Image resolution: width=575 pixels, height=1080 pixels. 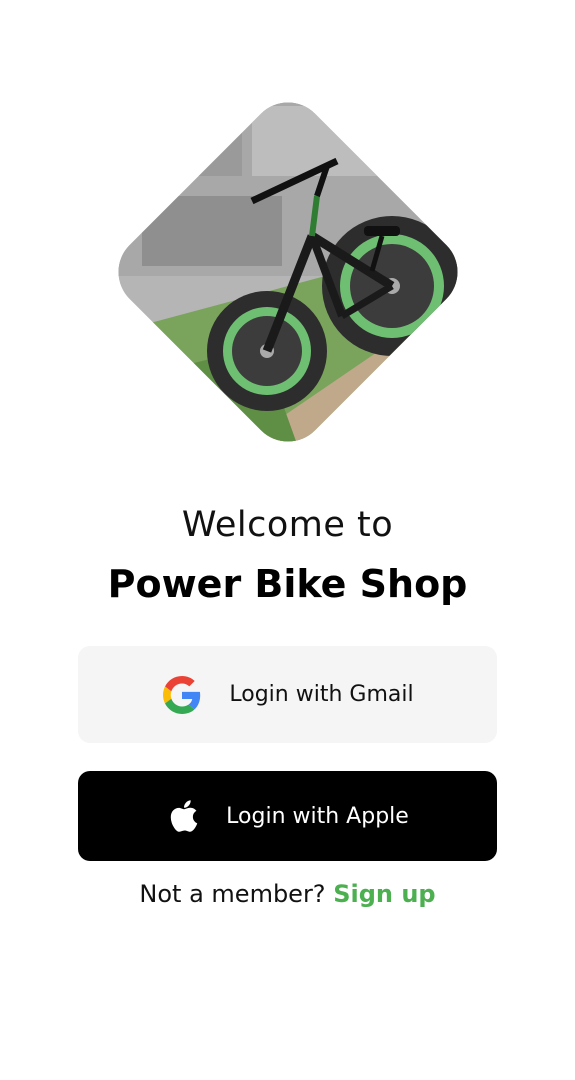 I want to click on login-apple-label: Login with Apple, so click(x=317, y=816).